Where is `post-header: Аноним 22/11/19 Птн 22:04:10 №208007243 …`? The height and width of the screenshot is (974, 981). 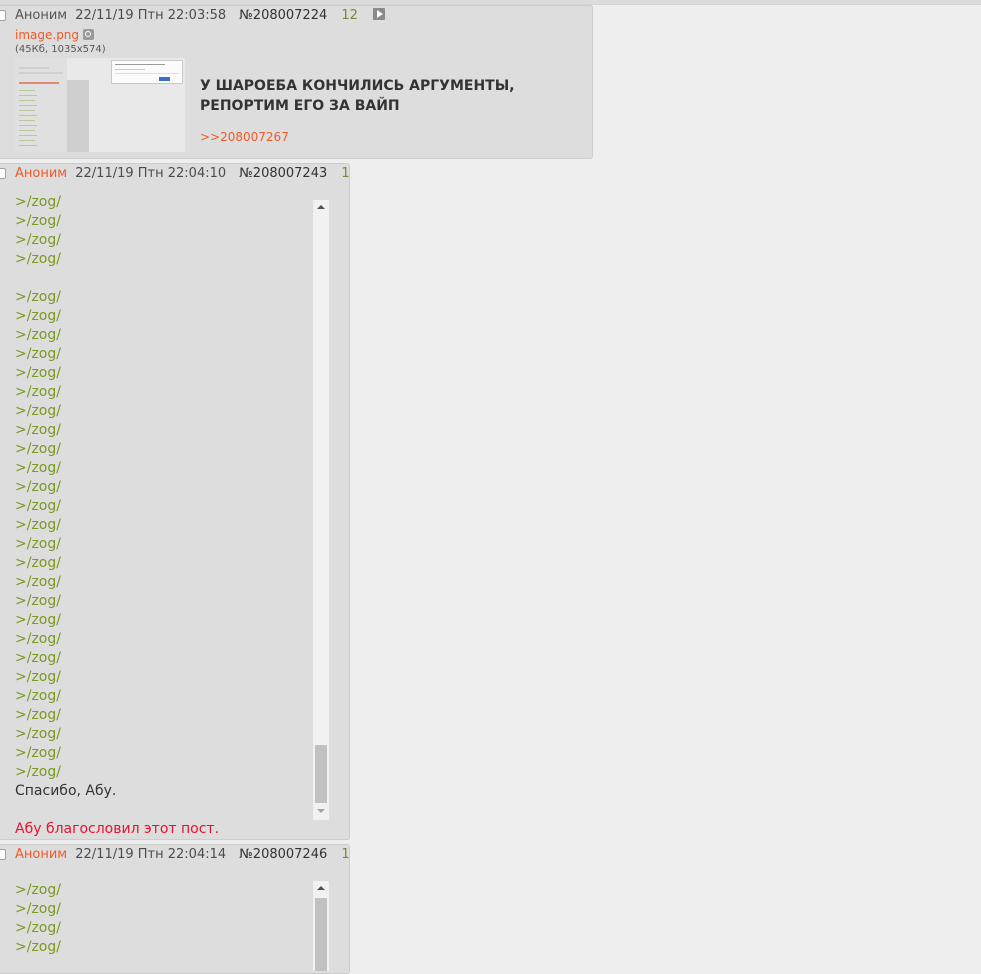
post-header: Аноним 22/11/19 Птн 22:04:10 №208007243 … is located at coordinates (174, 174).